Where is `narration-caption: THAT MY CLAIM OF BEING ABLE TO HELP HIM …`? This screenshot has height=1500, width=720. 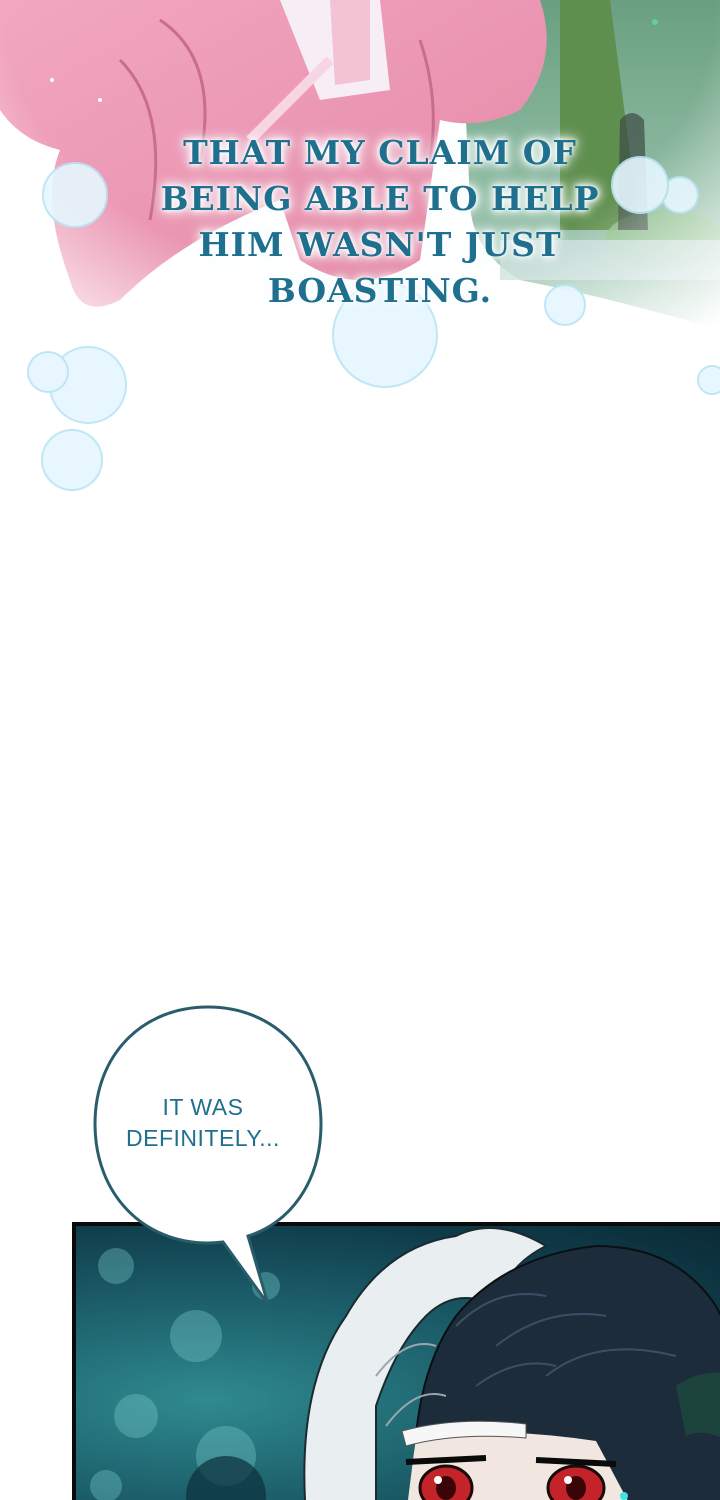 narration-caption: THAT MY CLAIM OF BEING ABLE TO HELP HIM … is located at coordinates (380, 221).